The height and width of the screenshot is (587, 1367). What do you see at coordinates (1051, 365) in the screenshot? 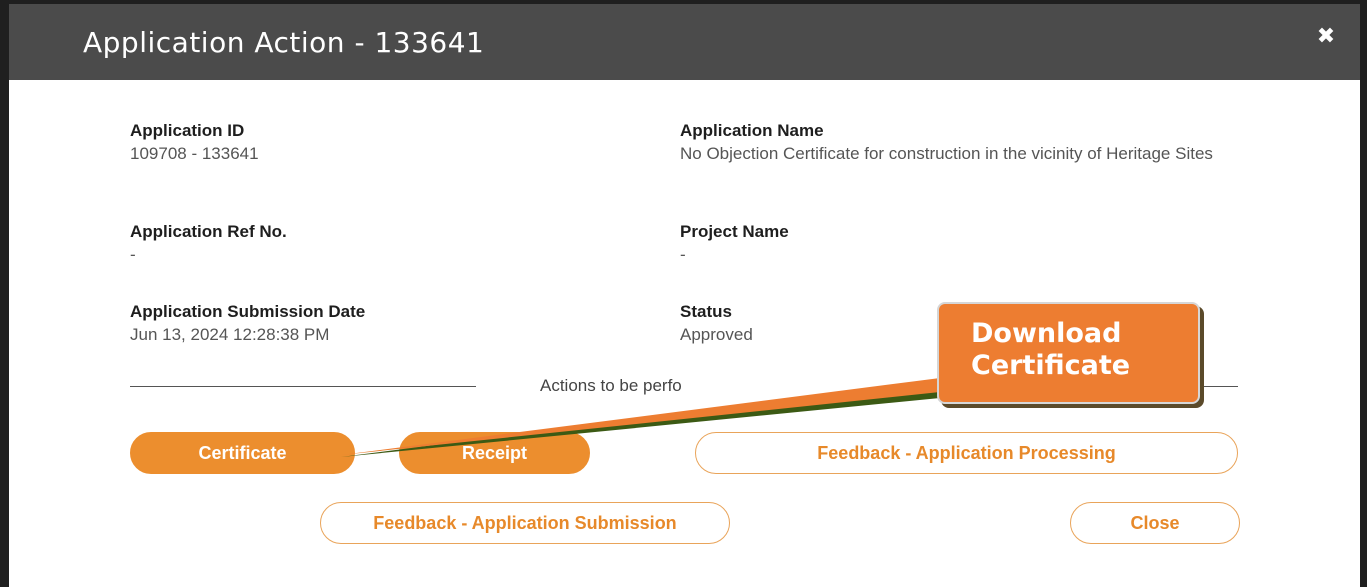
I see `callout-line-2: Certificate` at bounding box center [1051, 365].